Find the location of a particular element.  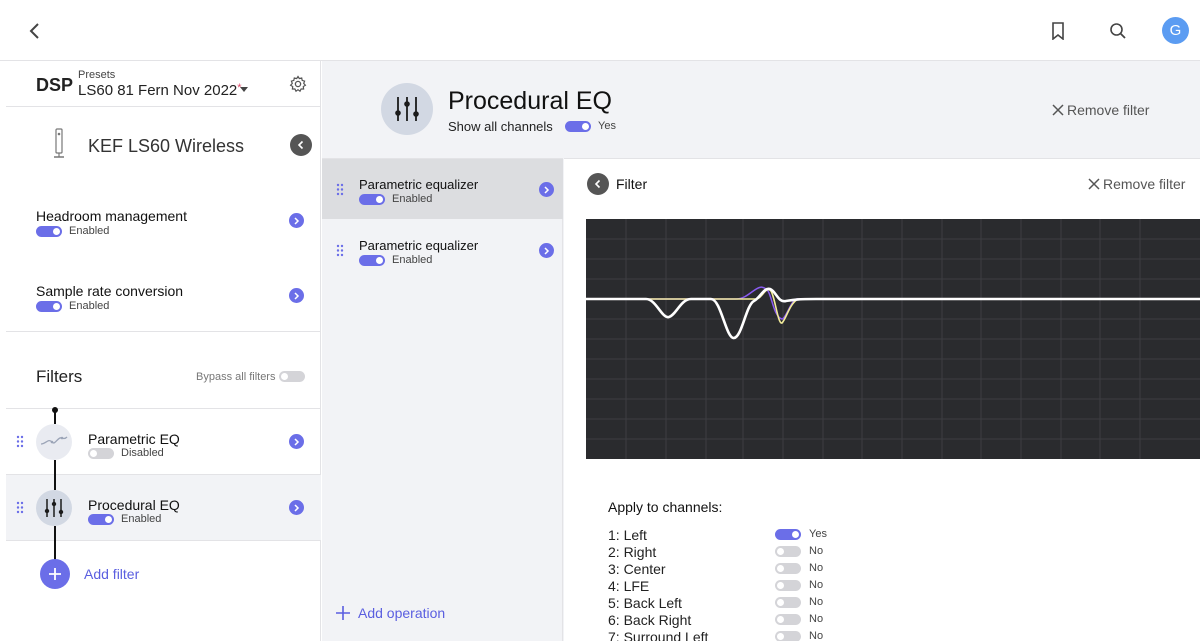

show-all-channels-value: Yes is located at coordinates (607, 126).